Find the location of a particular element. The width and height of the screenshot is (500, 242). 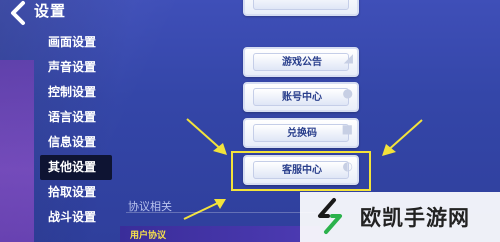

sidebar-item-pickup: 拾取设置 is located at coordinates (85, 192).